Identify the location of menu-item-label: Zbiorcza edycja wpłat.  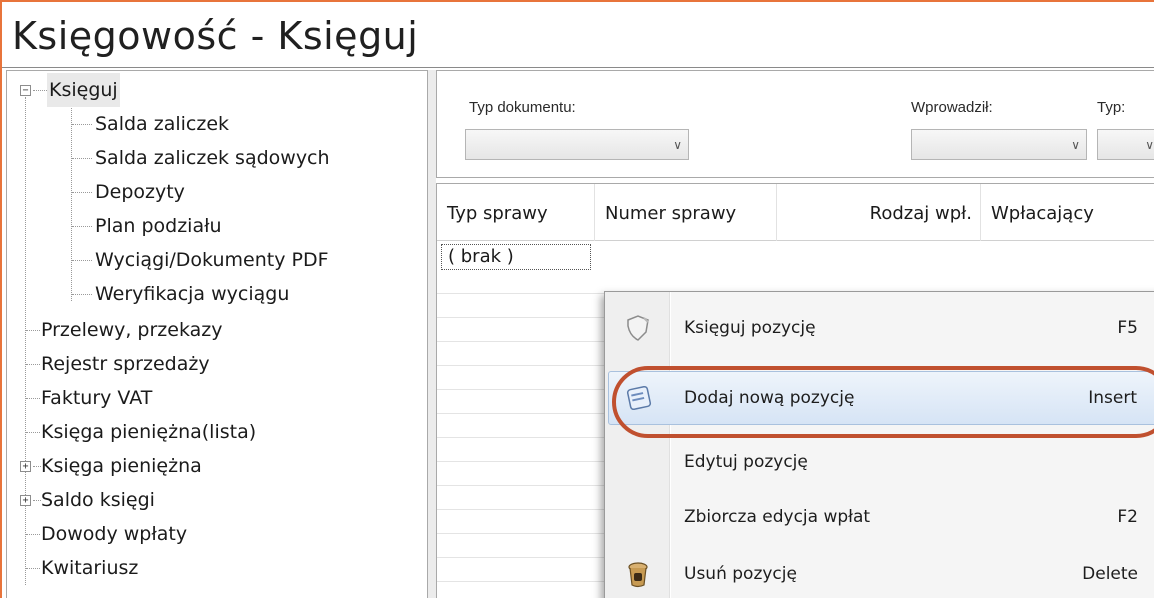
(777, 517).